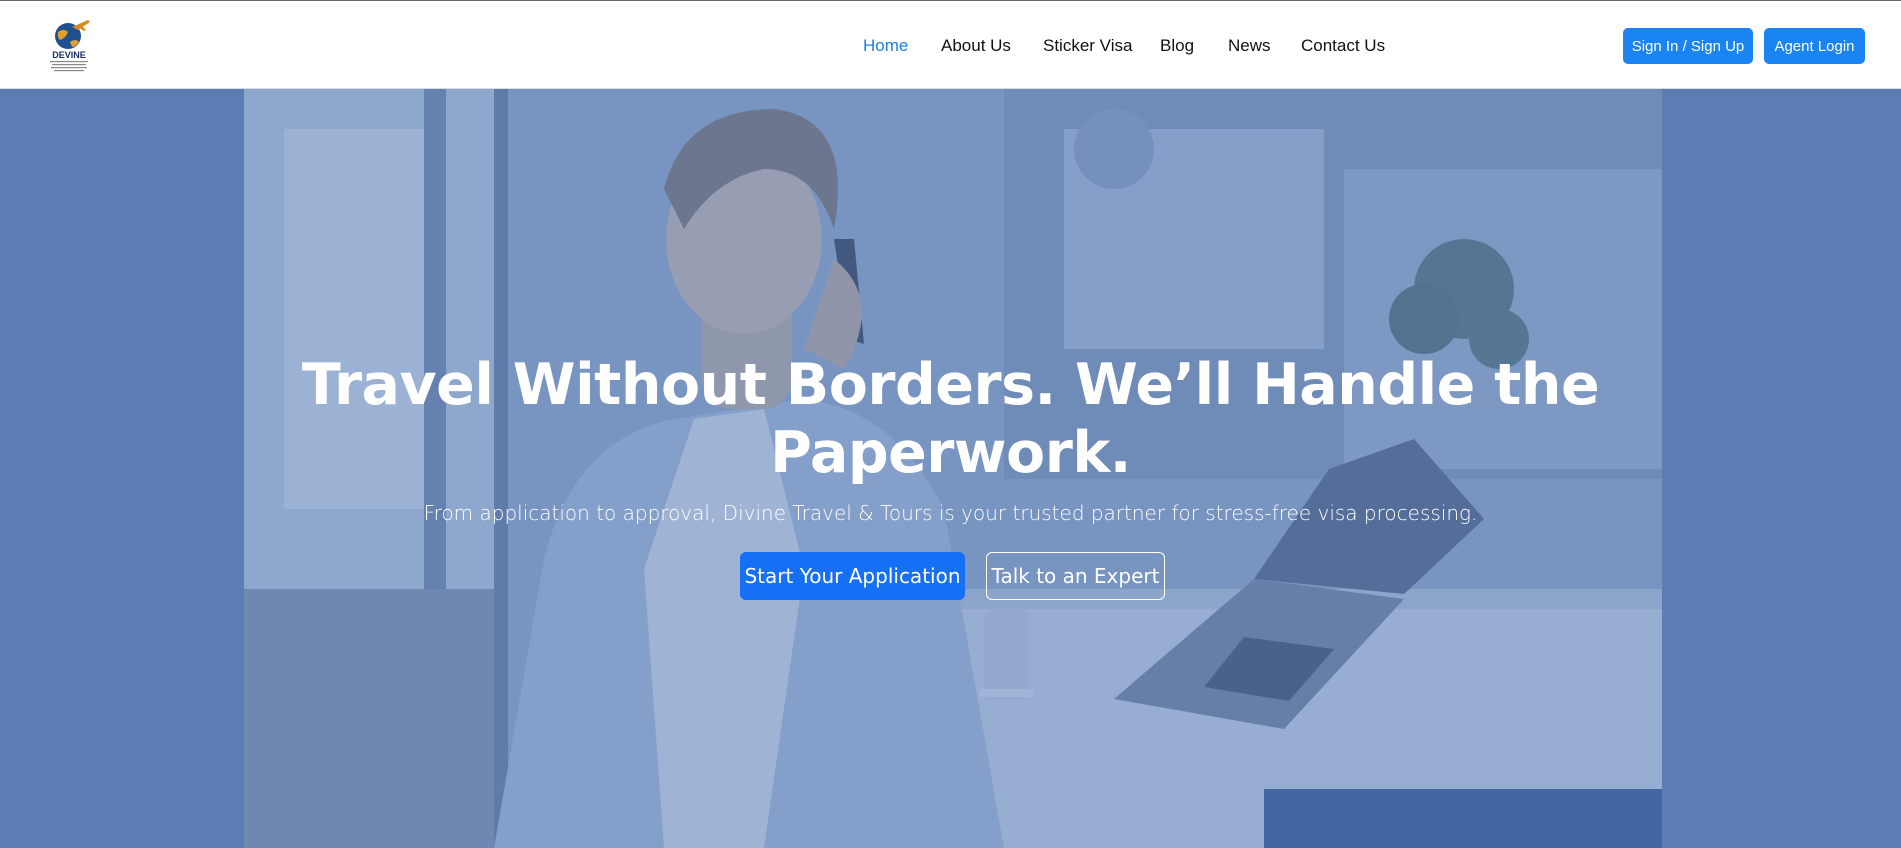 The image size is (1901, 848). I want to click on nav-news-link: News, so click(1249, 46).